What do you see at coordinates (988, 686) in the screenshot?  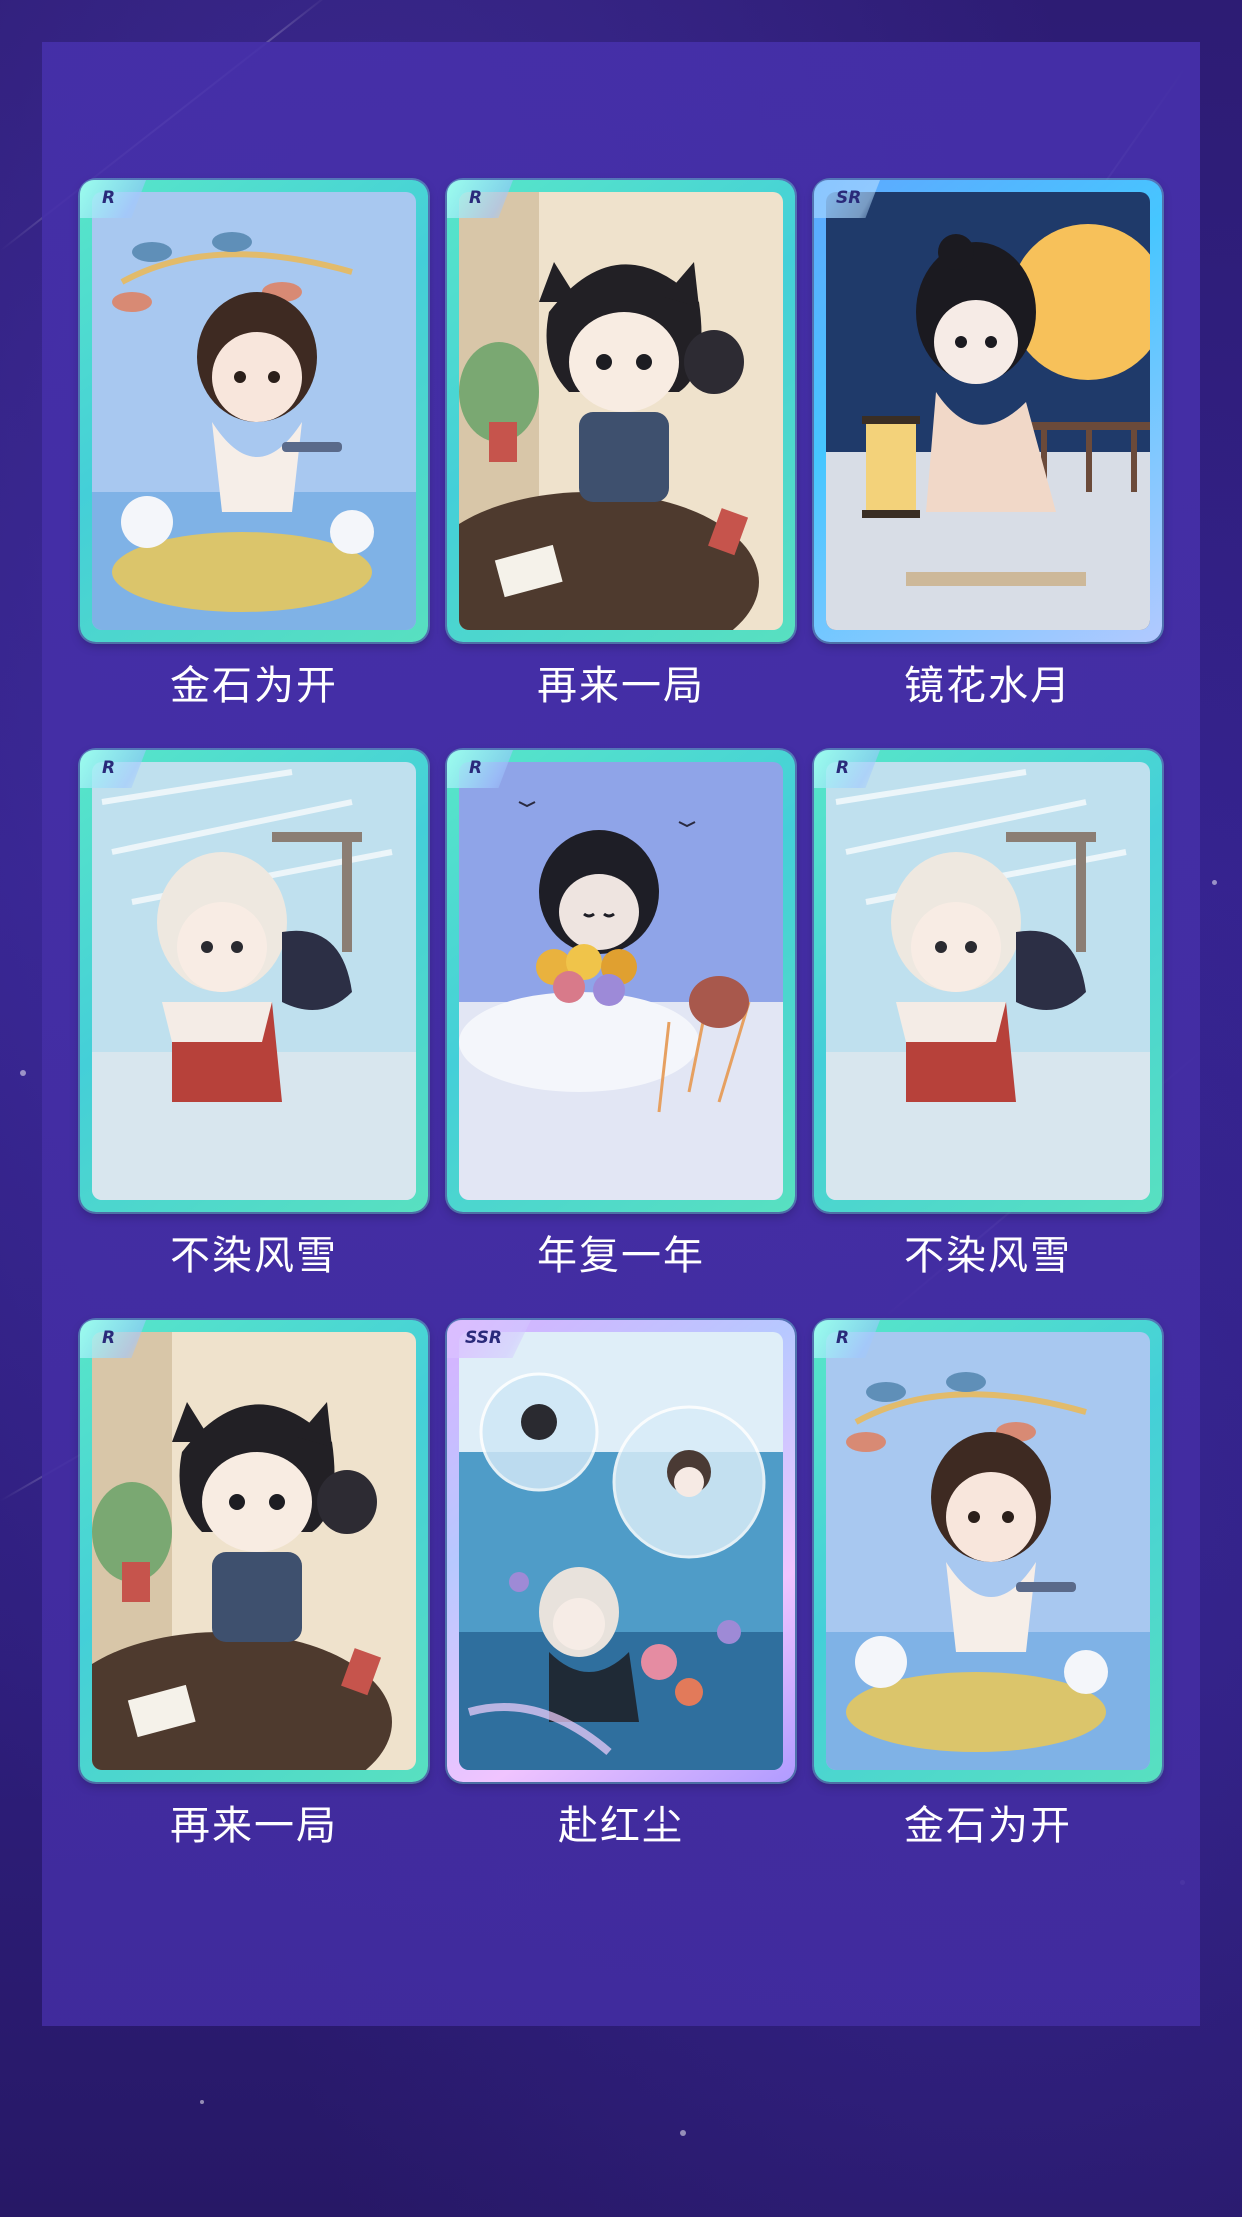 I see `card-title: 镜花水月` at bounding box center [988, 686].